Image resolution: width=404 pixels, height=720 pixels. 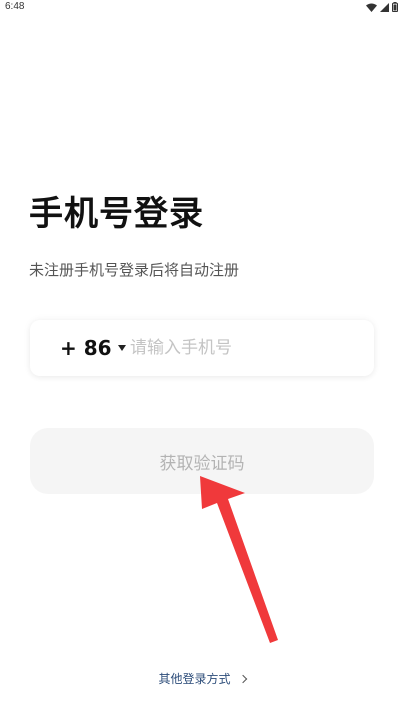 What do you see at coordinates (239, 559) in the screenshot?
I see `annotation-arrow` at bounding box center [239, 559].